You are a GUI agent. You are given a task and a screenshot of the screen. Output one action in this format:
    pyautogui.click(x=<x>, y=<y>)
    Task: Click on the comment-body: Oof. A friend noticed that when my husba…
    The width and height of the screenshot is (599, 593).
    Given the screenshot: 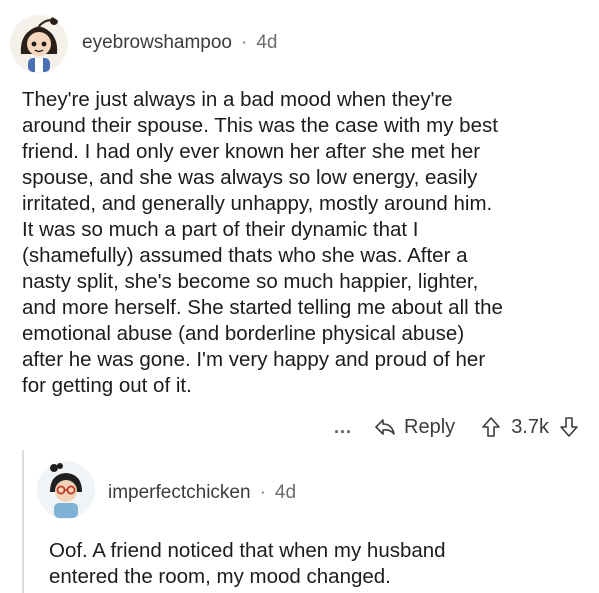 What is the action you would take?
    pyautogui.click(x=247, y=563)
    